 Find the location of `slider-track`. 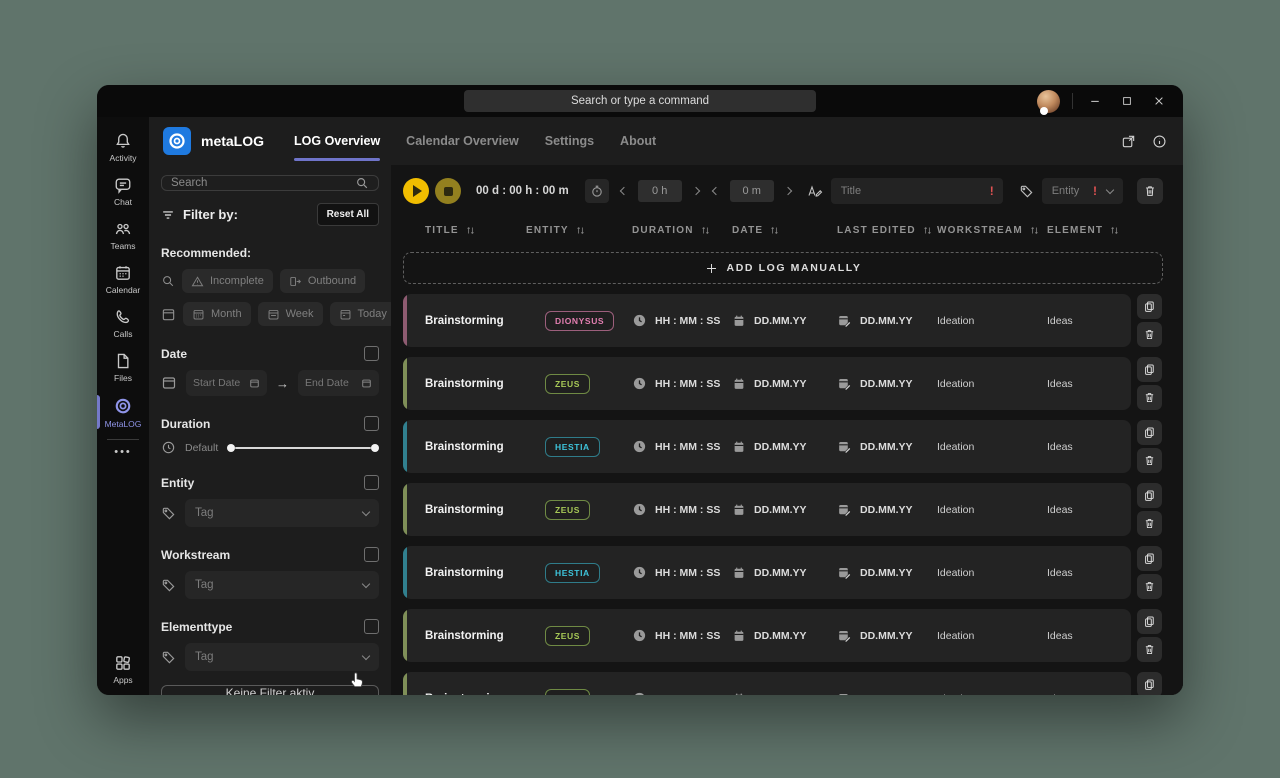

slider-track is located at coordinates (303, 447).